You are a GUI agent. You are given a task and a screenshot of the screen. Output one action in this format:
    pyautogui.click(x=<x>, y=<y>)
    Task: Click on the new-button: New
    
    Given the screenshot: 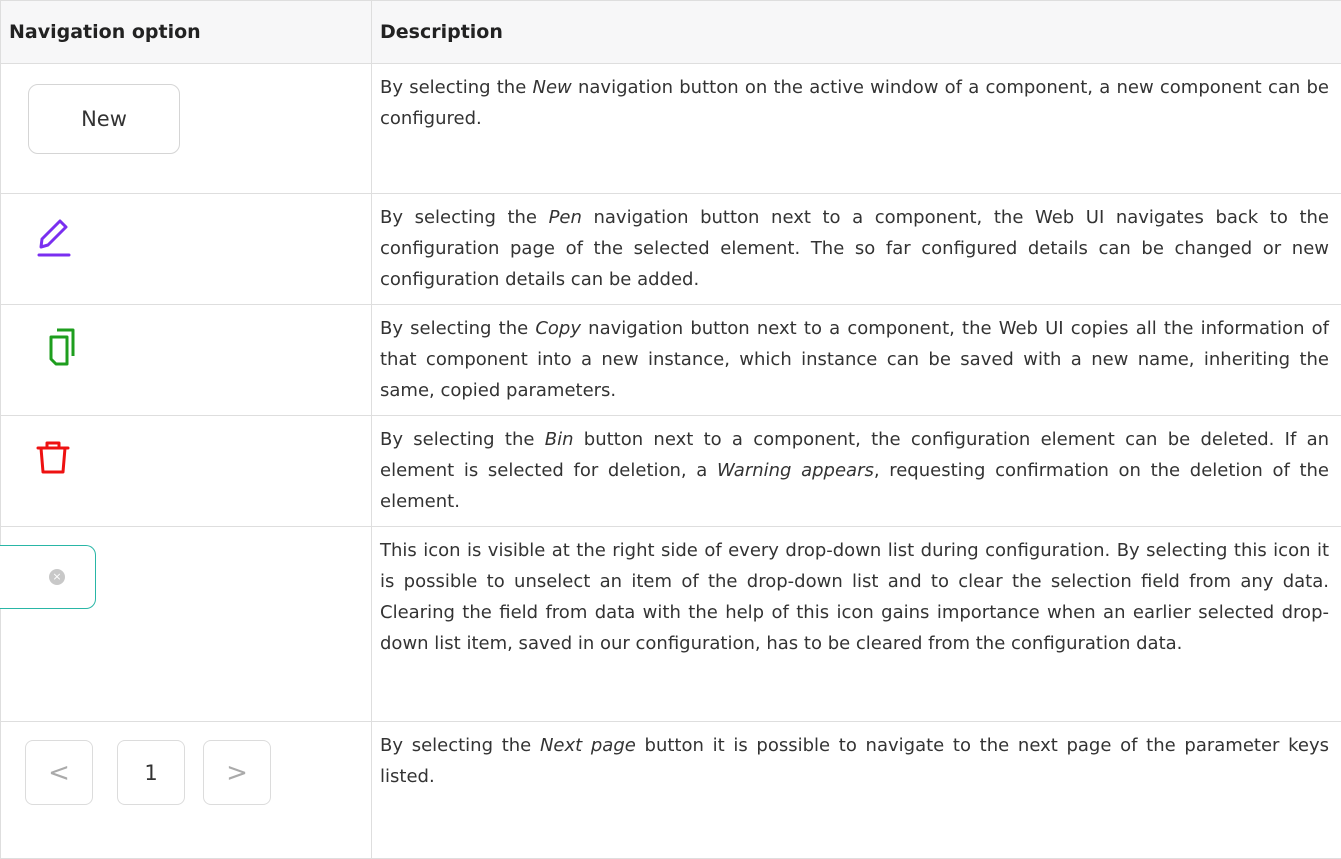 What is the action you would take?
    pyautogui.click(x=104, y=119)
    